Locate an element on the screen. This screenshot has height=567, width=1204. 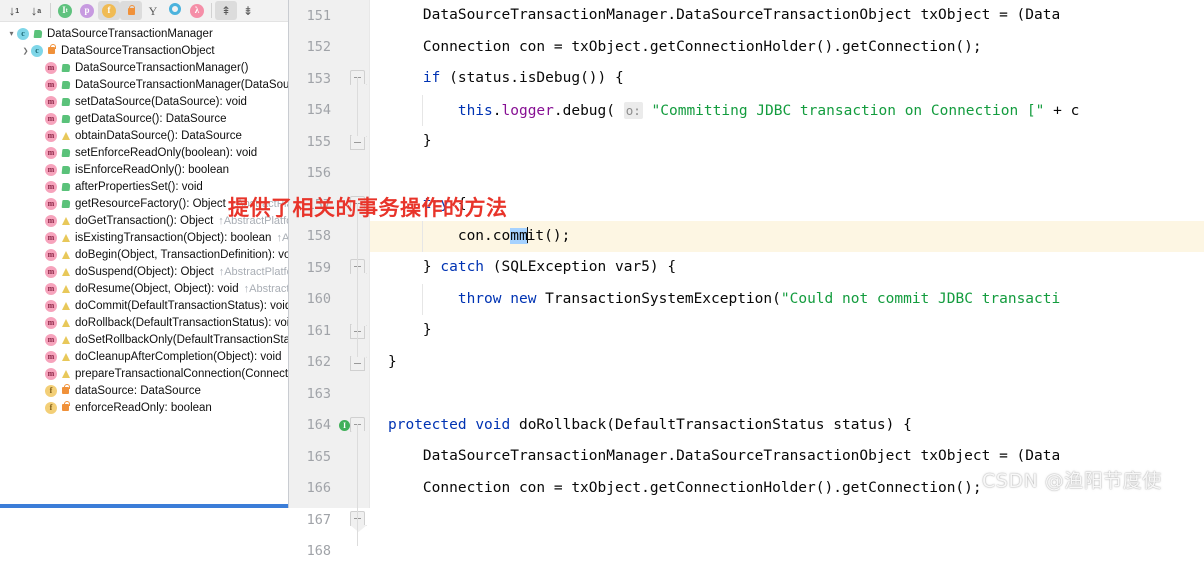
code-folding-column is located at coordinates (357, 254).